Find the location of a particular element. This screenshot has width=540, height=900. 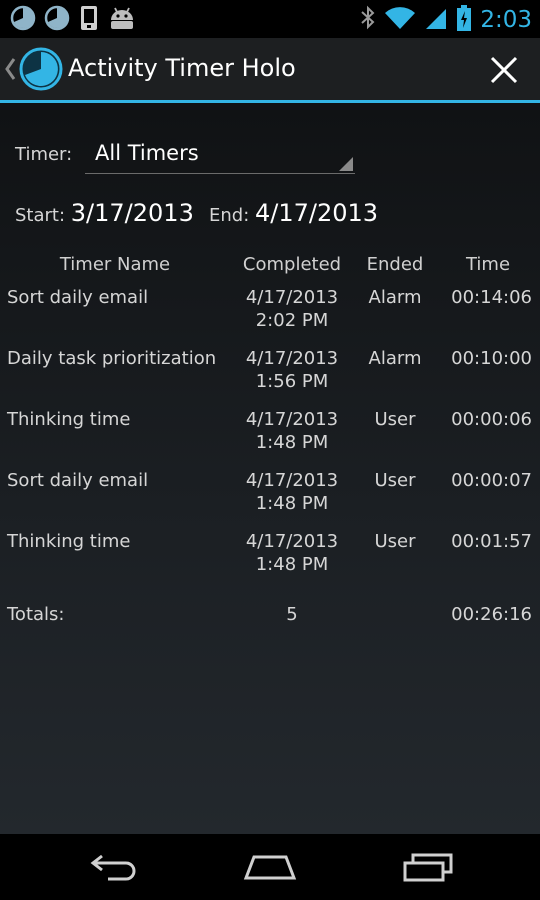

end-date: End: 4/17/2013 is located at coordinates (293, 213).